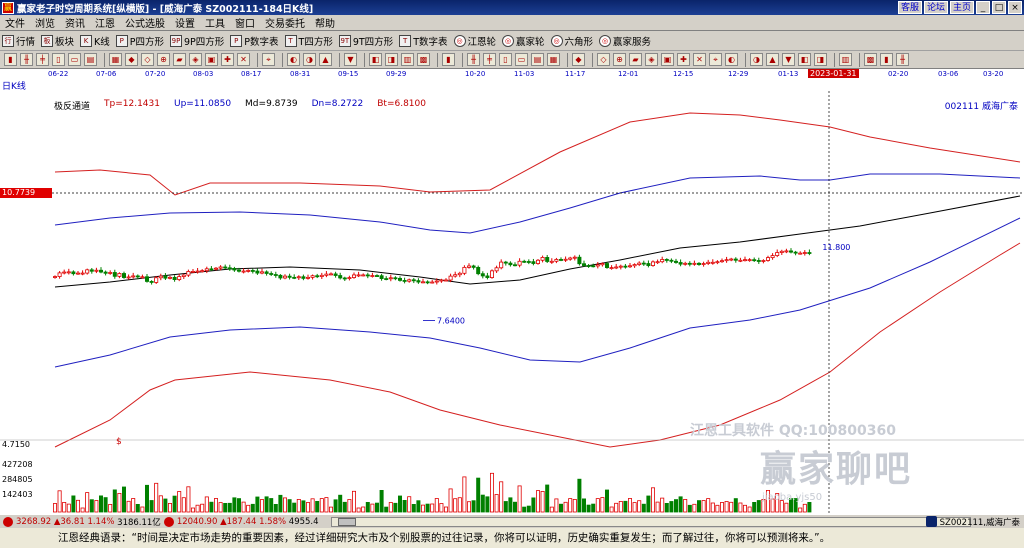 Image resolution: width=1024 pixels, height=548 pixels. I want to click on toolbar-button: ◎ 赢家轮, so click(523, 41).